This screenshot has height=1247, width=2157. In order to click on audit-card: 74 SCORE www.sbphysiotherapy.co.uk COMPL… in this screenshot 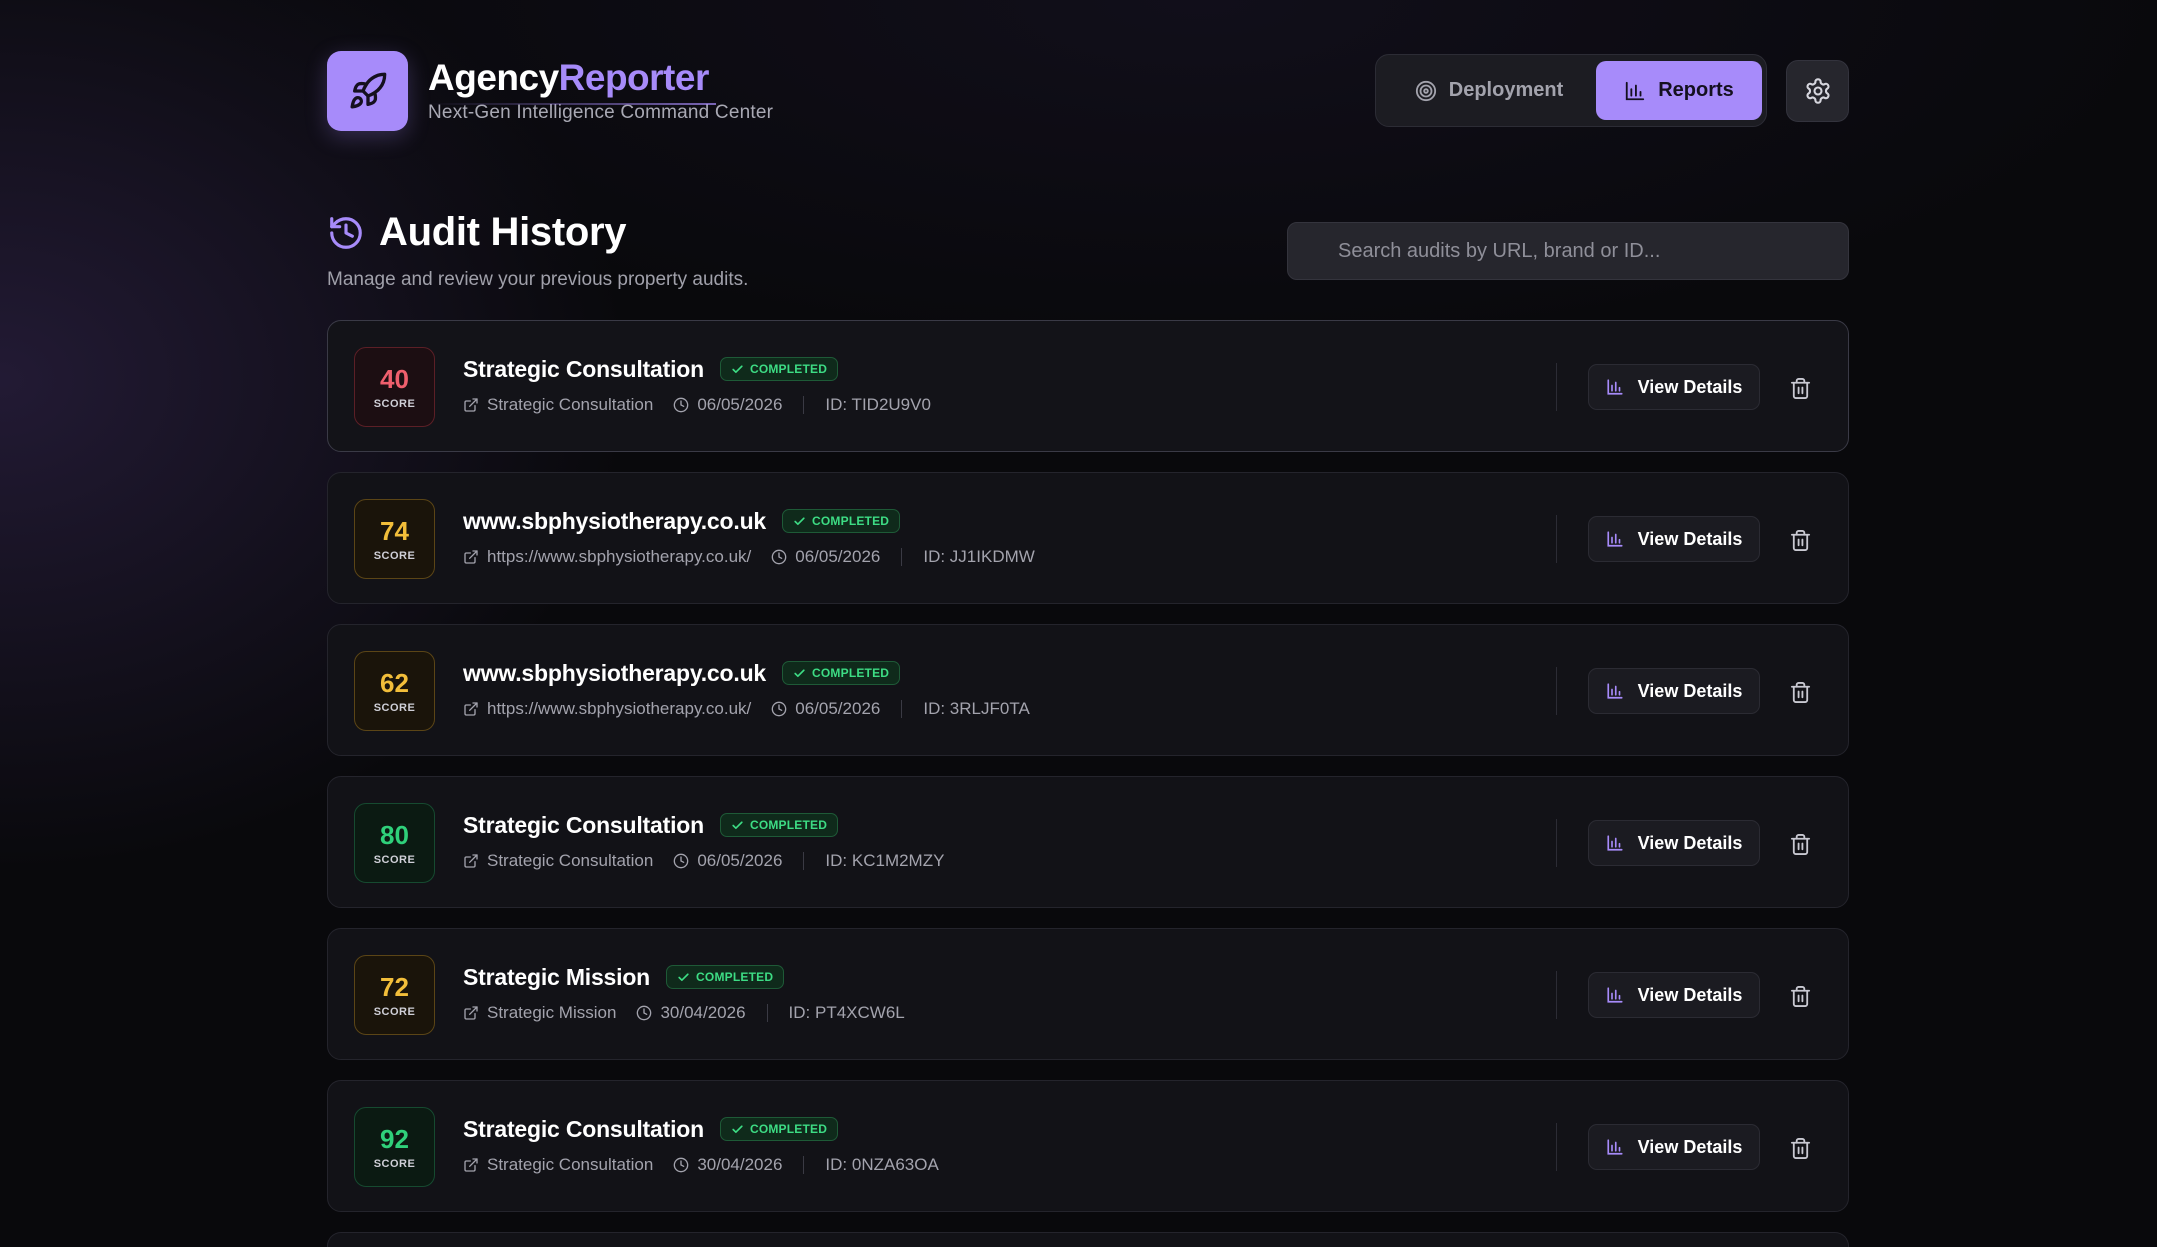, I will do `click(1088, 538)`.